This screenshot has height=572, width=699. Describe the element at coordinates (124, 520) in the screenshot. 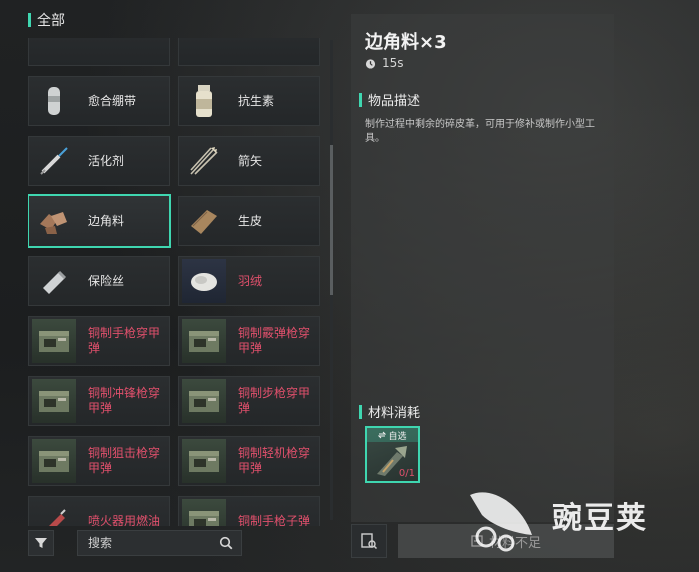

I see `item-card-label: 喷火器用燃油` at that location.